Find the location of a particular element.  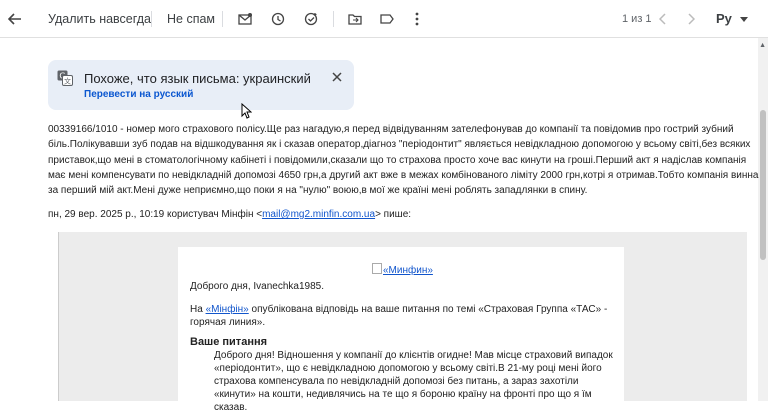

pub-prefix: На is located at coordinates (198, 309).